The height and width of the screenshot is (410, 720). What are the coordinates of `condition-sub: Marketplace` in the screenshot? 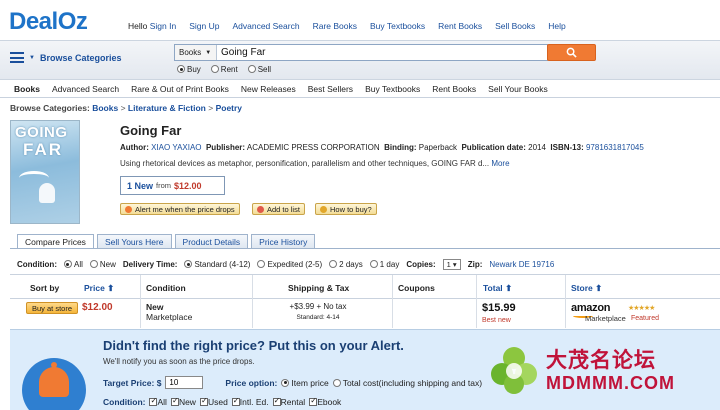 It's located at (169, 317).